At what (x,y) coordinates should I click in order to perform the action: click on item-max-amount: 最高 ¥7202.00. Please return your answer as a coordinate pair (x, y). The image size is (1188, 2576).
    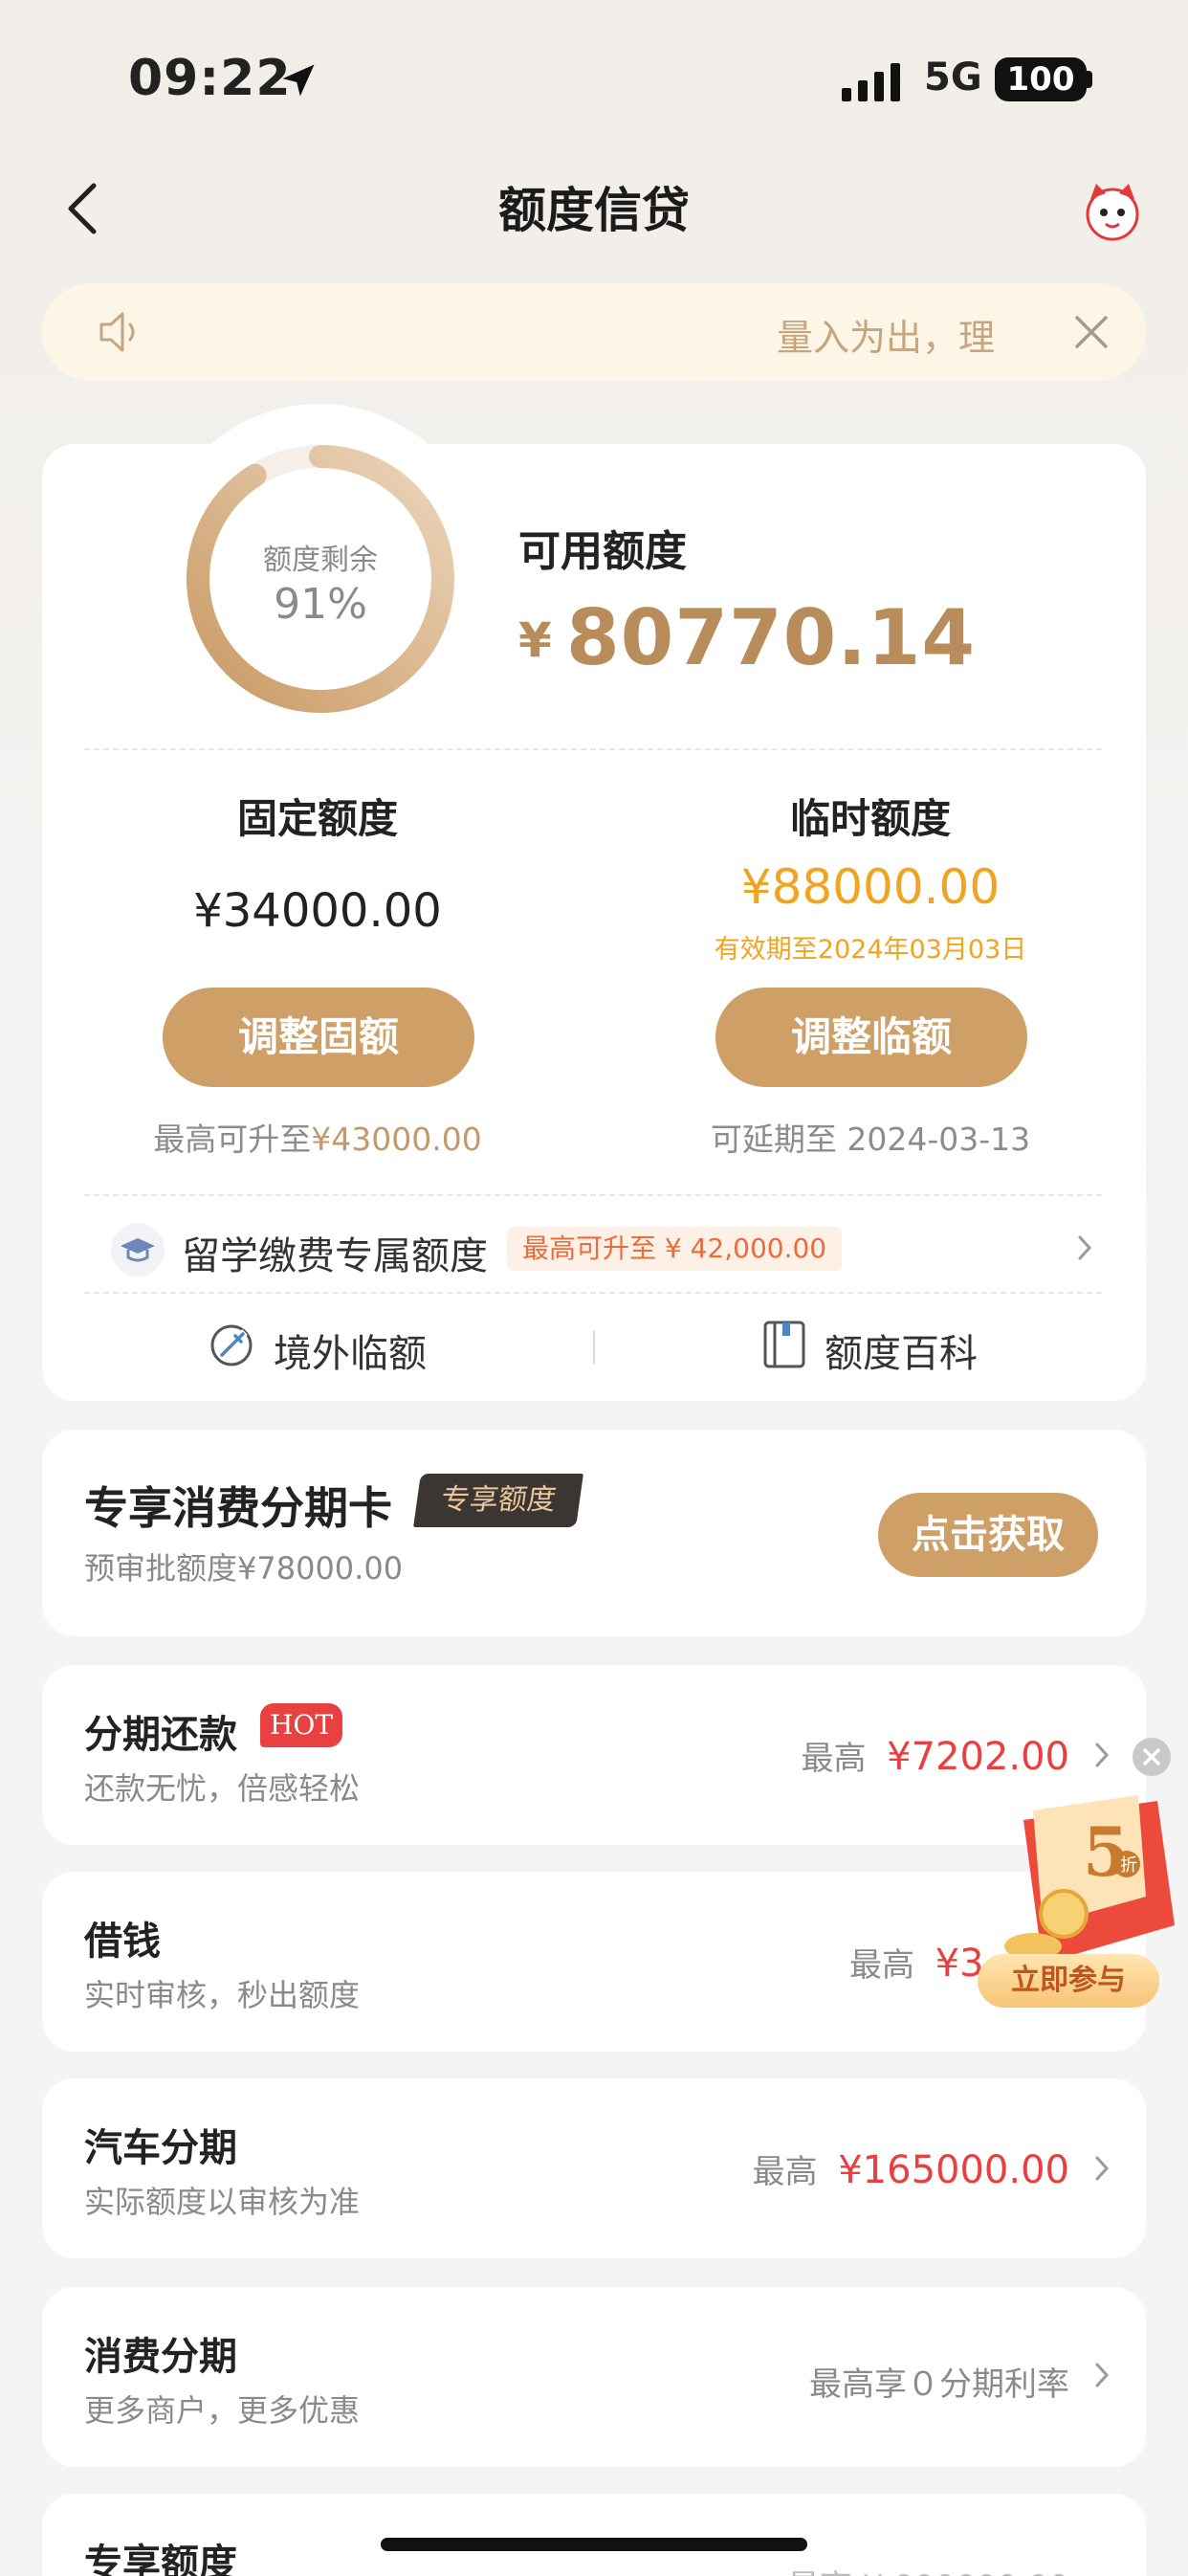
    Looking at the image, I should click on (935, 1757).